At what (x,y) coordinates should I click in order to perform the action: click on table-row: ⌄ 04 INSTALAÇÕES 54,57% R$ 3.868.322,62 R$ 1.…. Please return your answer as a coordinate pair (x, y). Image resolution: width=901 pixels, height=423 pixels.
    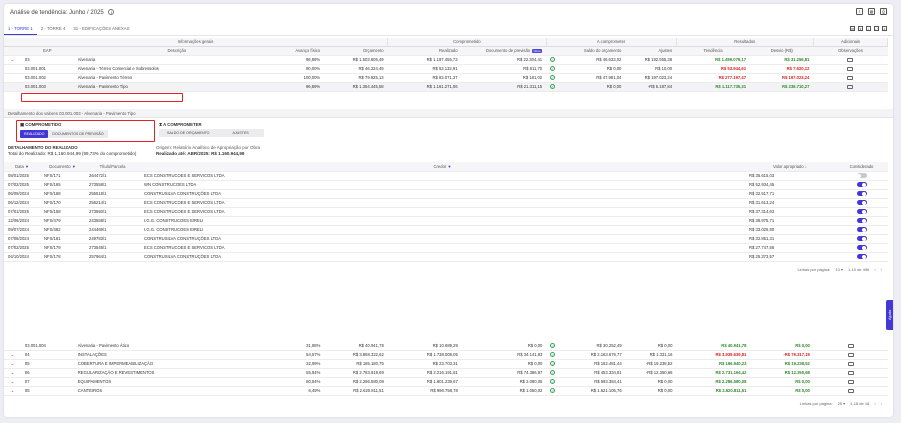
    Looking at the image, I should click on (446, 355).